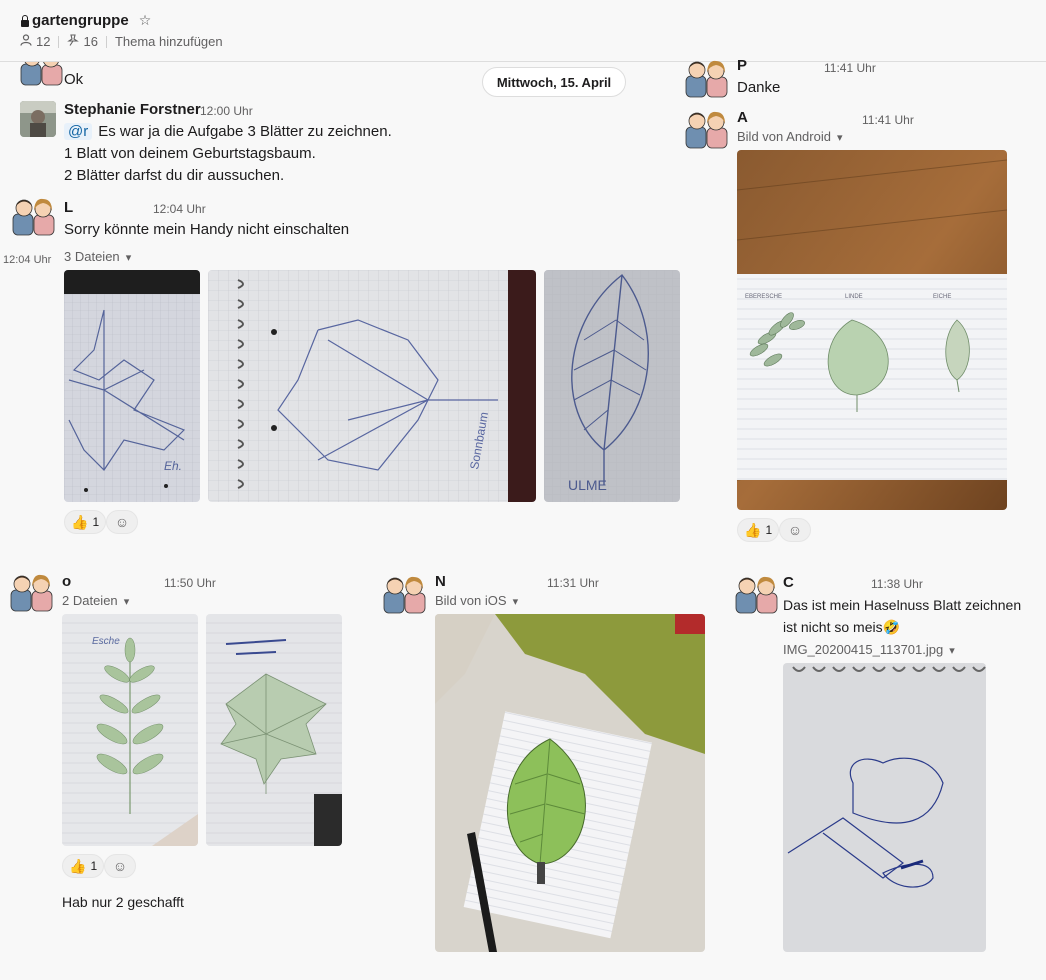  What do you see at coordinates (174, 175) in the screenshot?
I see `message-line: 2 Blätter darfst du dir aussuchen.` at bounding box center [174, 175].